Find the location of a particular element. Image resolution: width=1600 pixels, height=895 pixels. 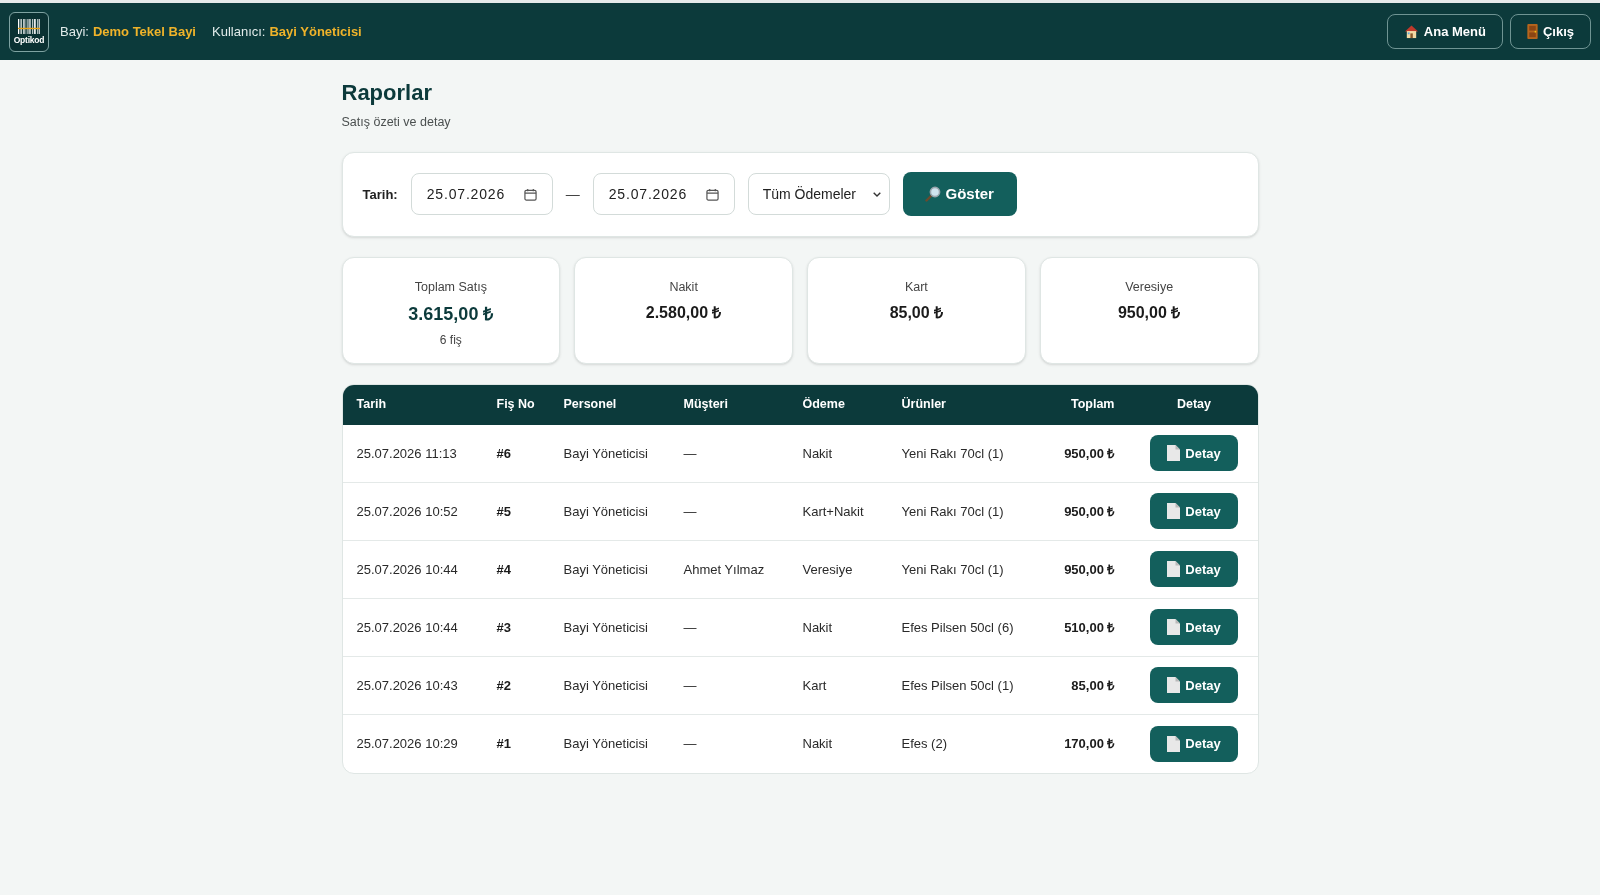

column-header: Fiş No is located at coordinates (515, 405).